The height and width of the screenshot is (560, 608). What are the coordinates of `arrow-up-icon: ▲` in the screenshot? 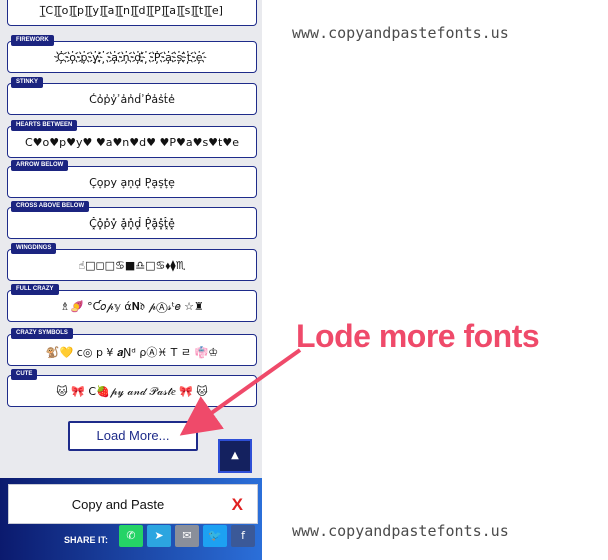 It's located at (235, 455).